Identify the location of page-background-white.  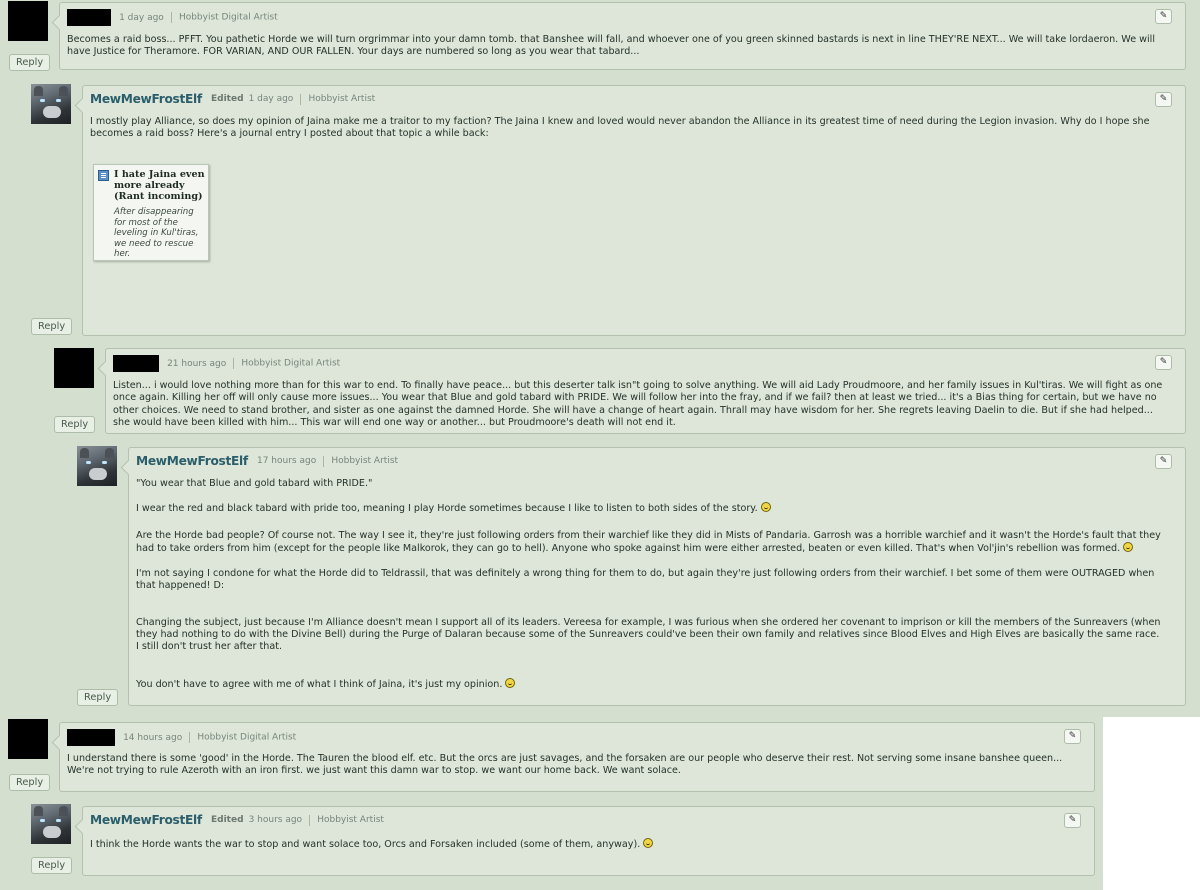
(1151, 803).